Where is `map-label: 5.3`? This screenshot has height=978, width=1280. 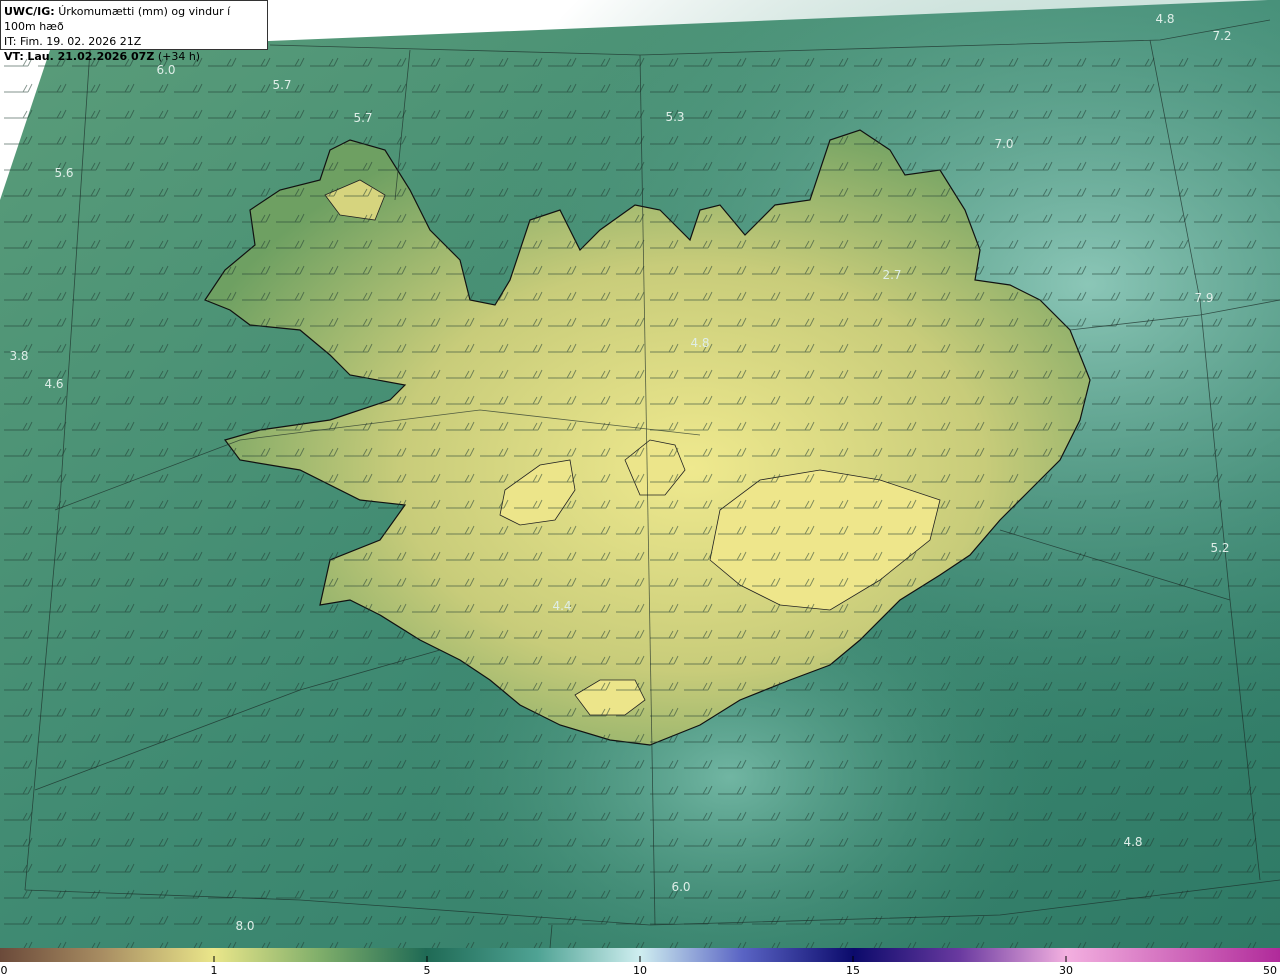
map-label: 5.3 is located at coordinates (674, 117).